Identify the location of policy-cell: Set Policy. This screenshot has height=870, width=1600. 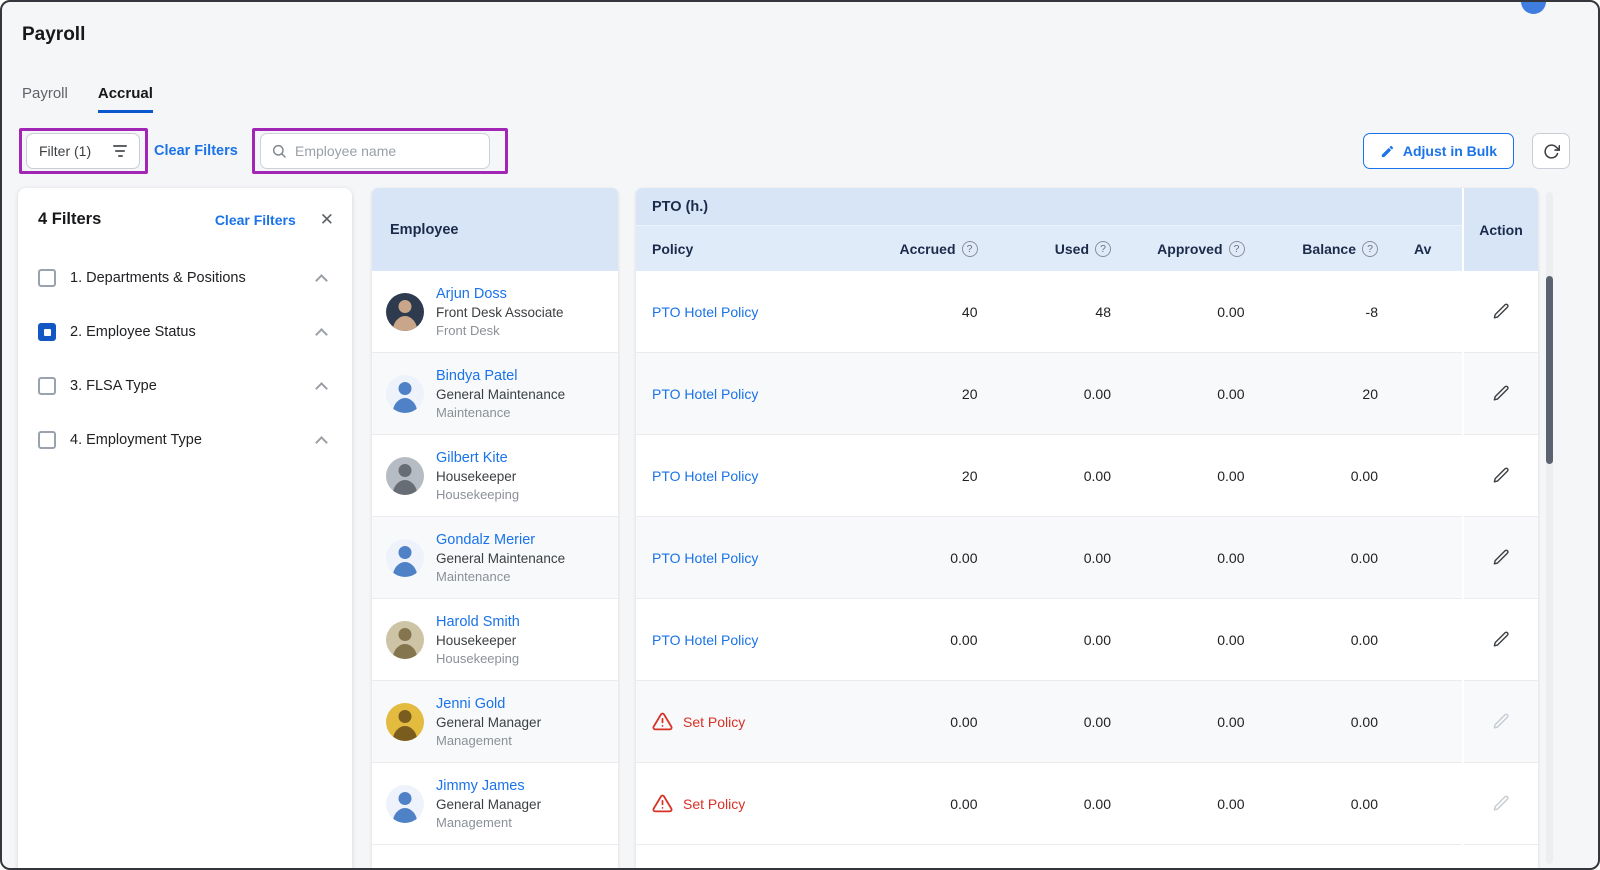
(755, 721).